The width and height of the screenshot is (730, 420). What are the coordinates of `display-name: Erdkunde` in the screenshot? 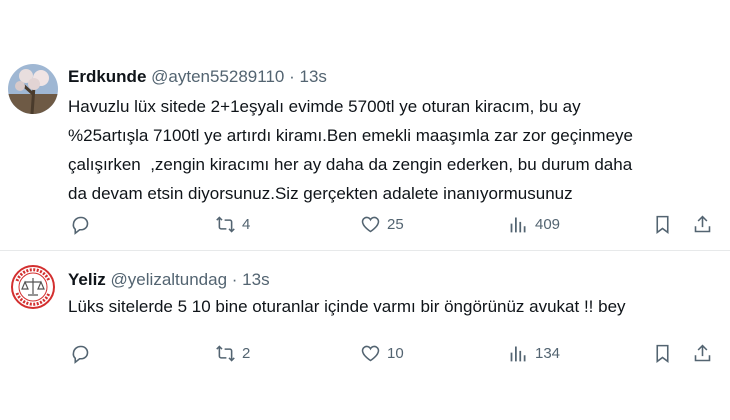 It's located at (107, 76).